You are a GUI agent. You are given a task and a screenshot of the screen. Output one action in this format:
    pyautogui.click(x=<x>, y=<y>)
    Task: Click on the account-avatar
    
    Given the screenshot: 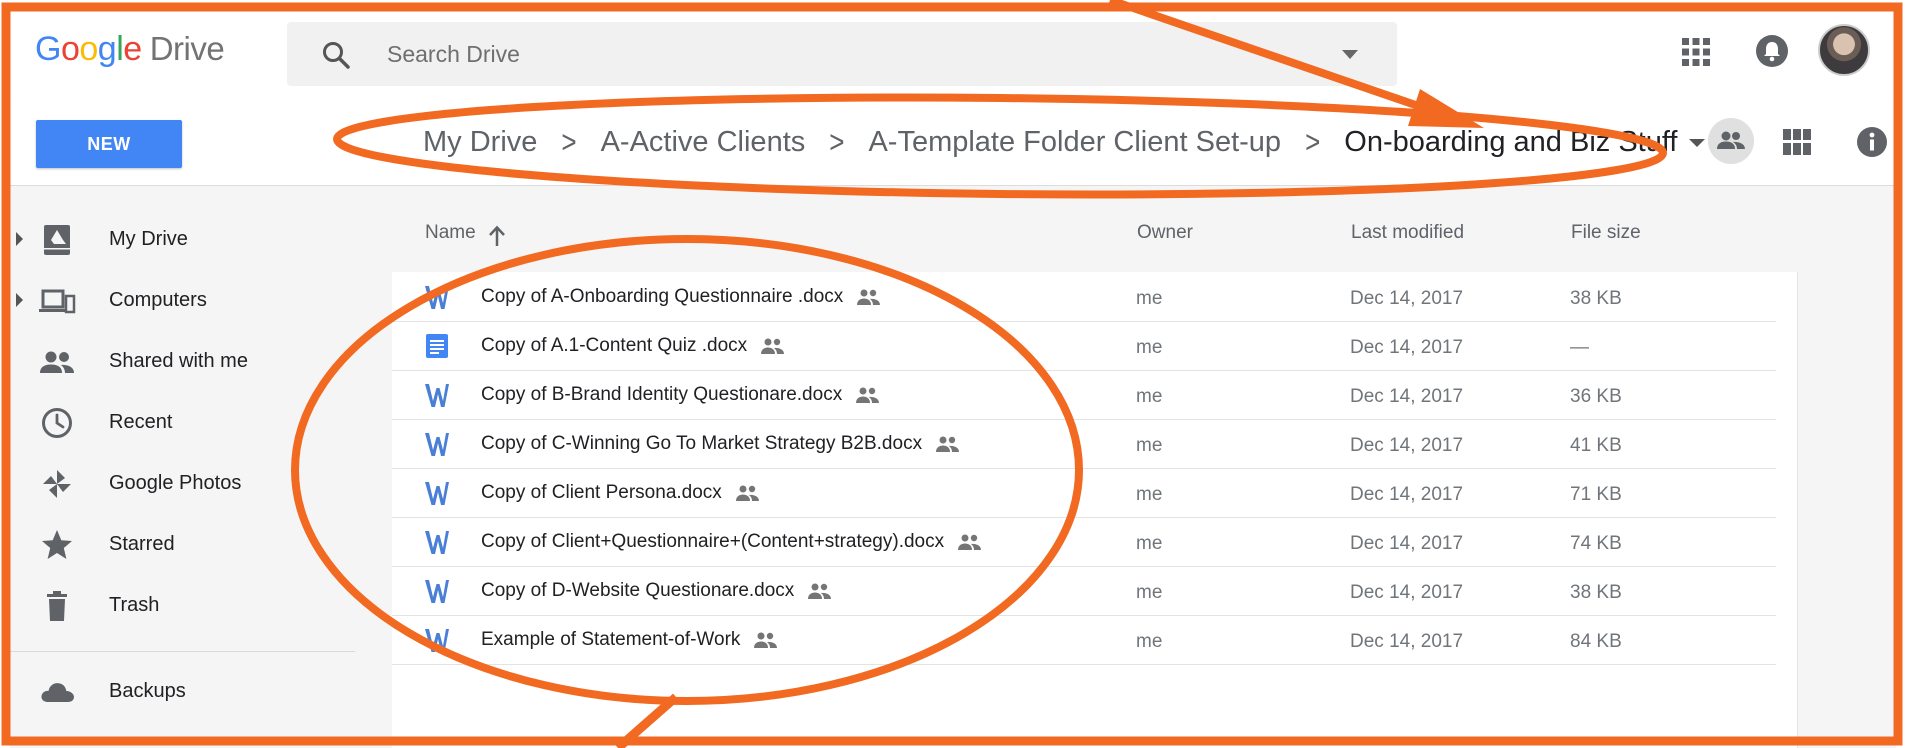 What is the action you would take?
    pyautogui.click(x=1844, y=50)
    